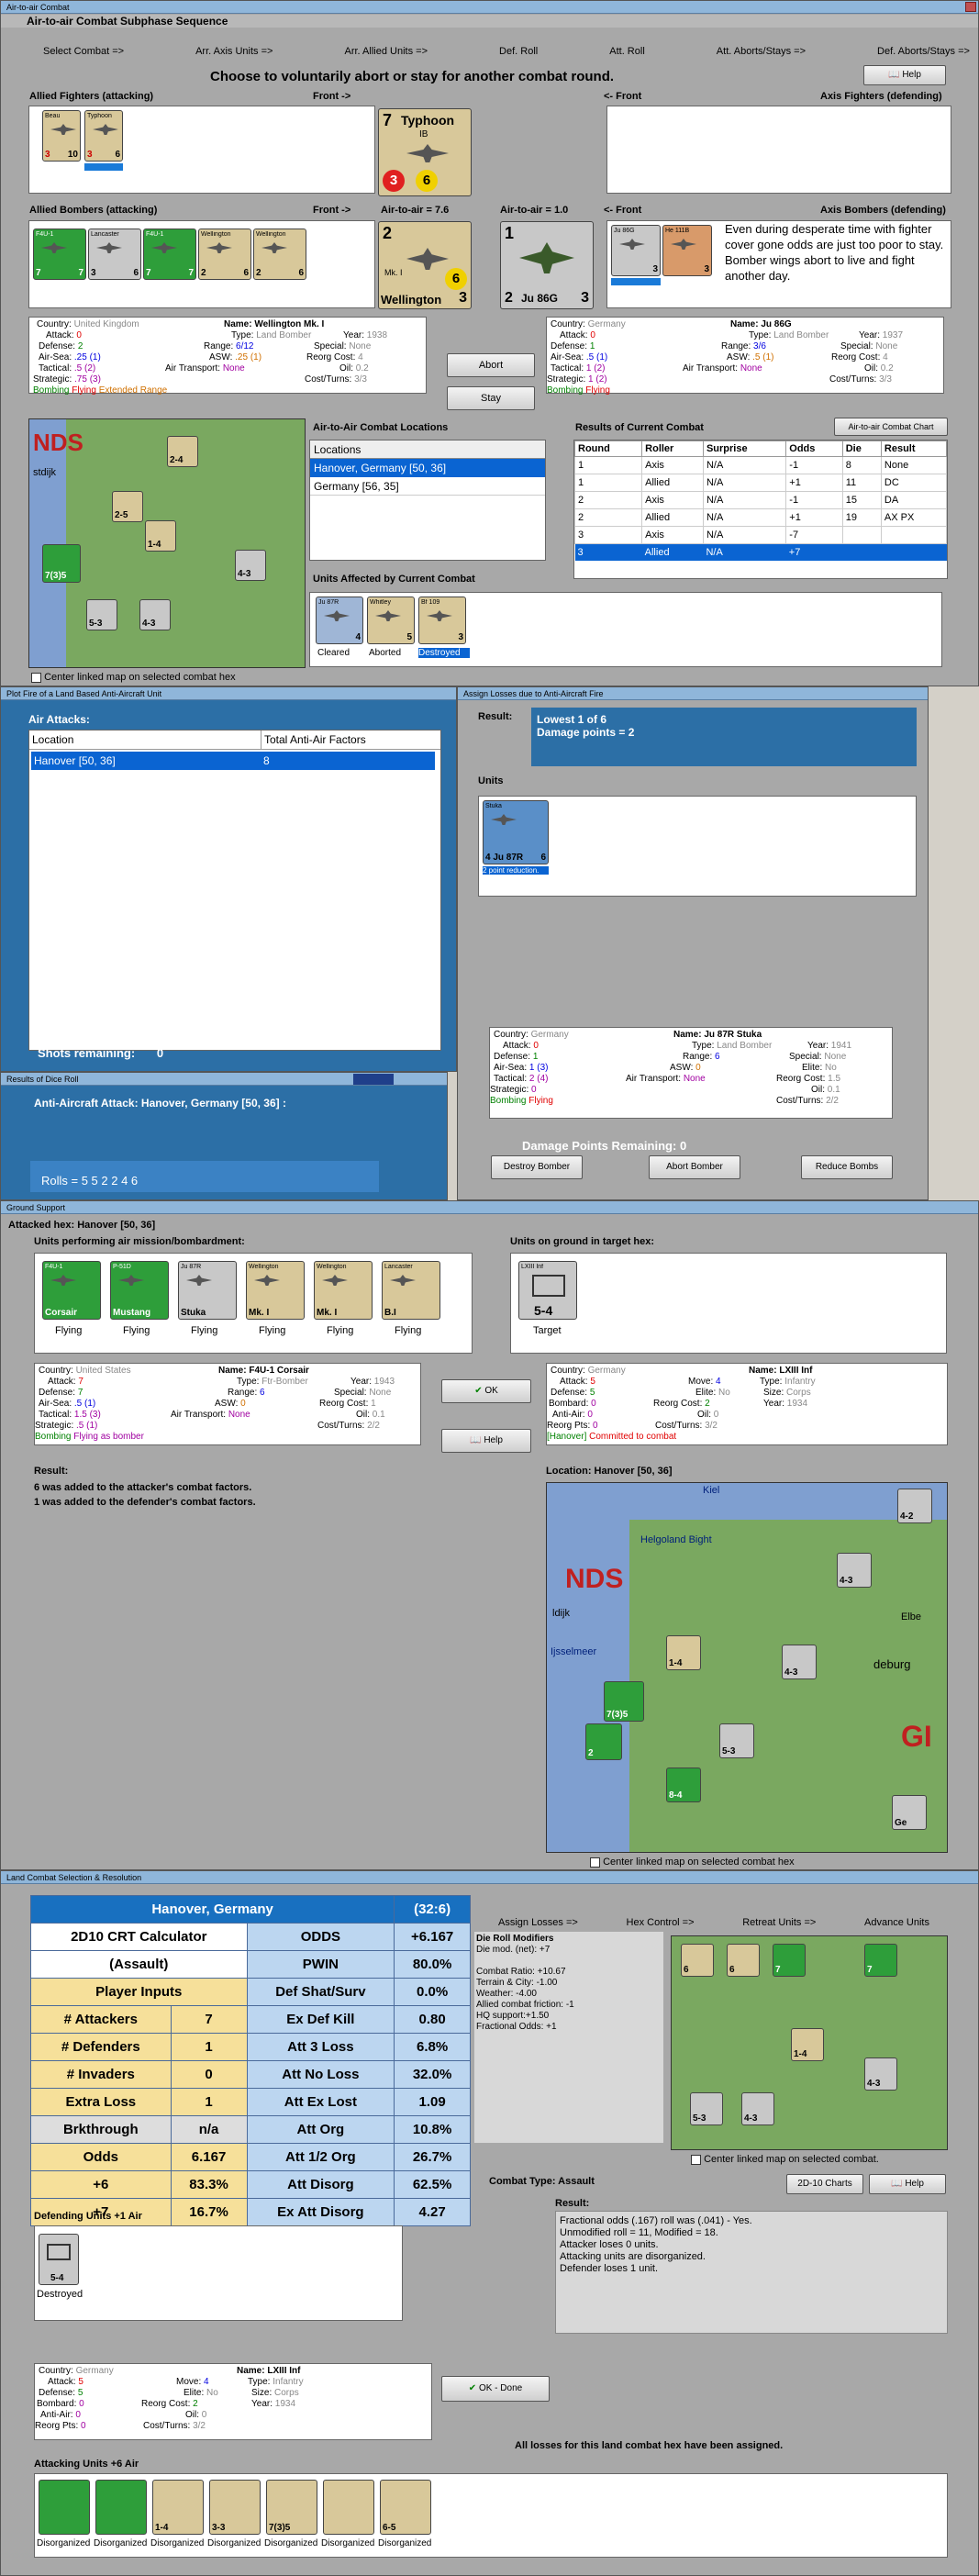 The width and height of the screenshot is (979, 2576). What do you see at coordinates (760, 483) in the screenshot?
I see `results-row: 1 Allied N/A +1 11 DC` at bounding box center [760, 483].